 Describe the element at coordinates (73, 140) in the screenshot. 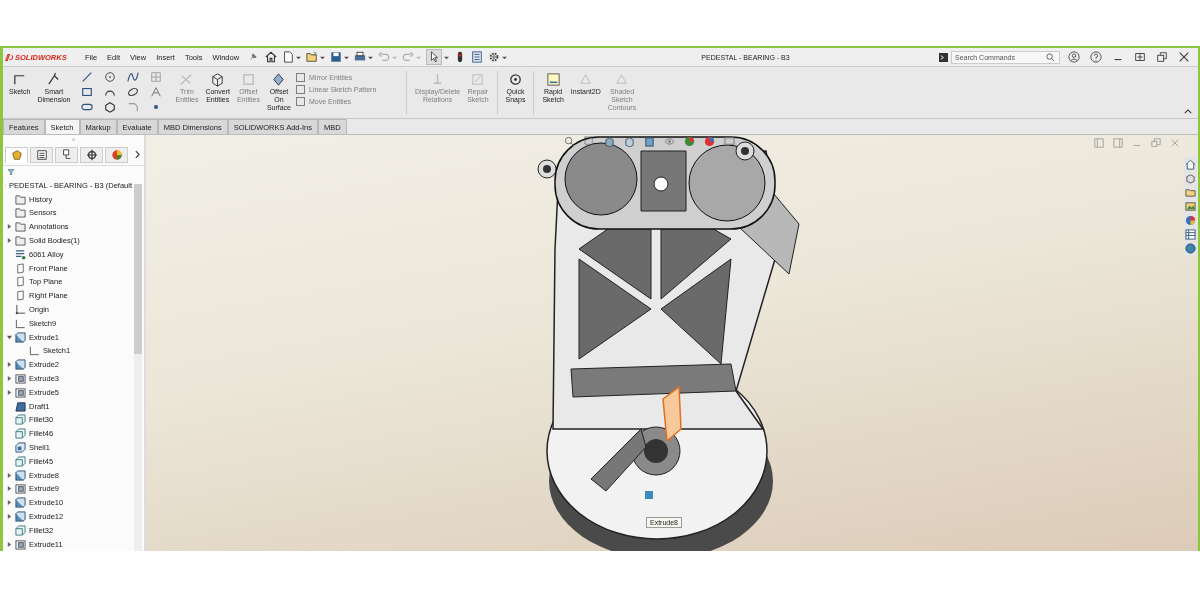

I see `panel-grip-icon` at that location.